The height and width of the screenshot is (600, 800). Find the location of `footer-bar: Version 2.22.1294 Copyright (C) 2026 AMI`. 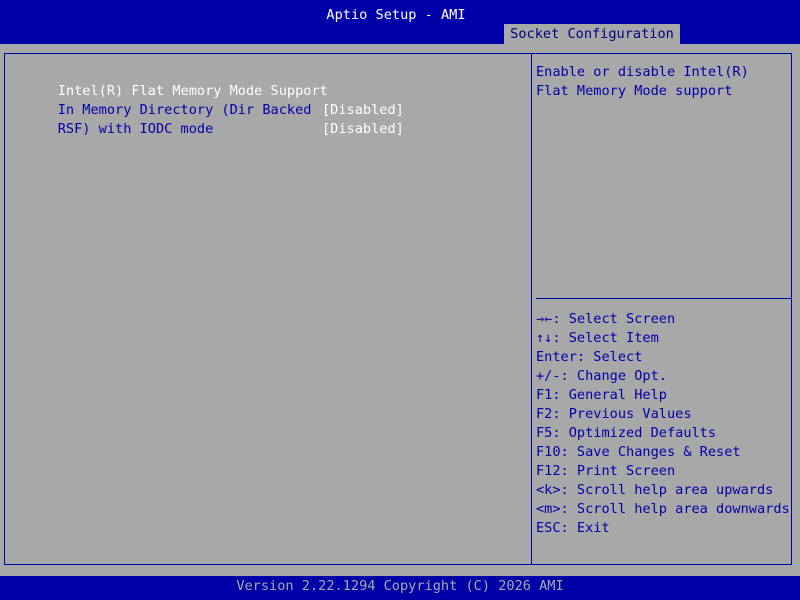

footer-bar: Version 2.22.1294 Copyright (C) 2026 AMI is located at coordinates (400, 588).